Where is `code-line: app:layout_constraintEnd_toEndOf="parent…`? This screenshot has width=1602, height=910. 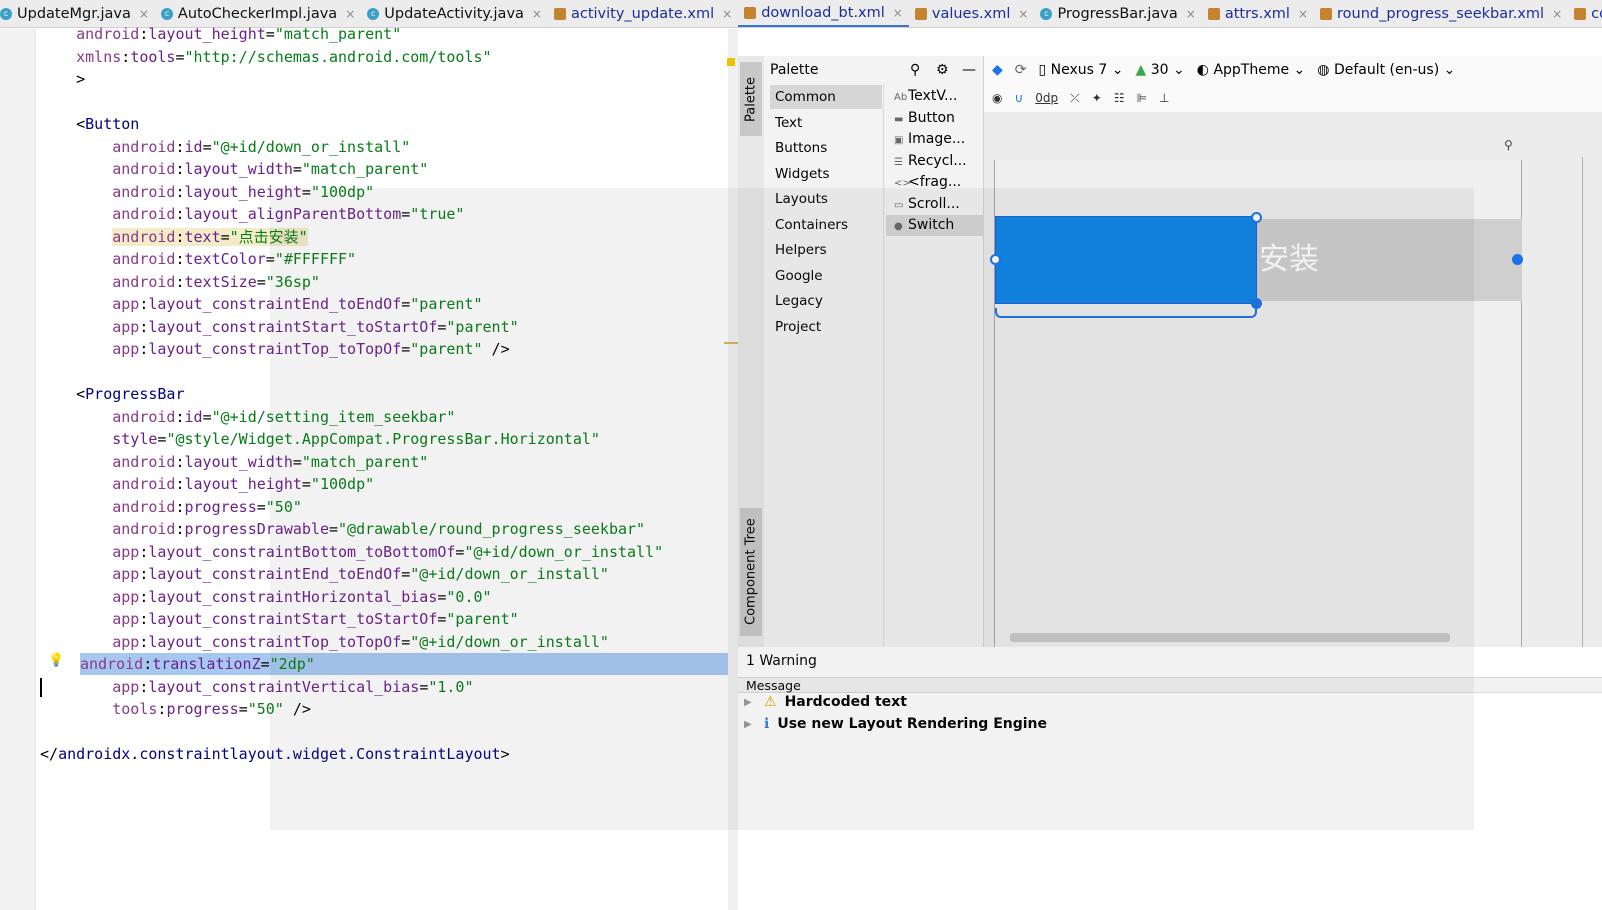 code-line: app:layout_constraintEnd_toEndOf="parent… is located at coordinates (261, 304).